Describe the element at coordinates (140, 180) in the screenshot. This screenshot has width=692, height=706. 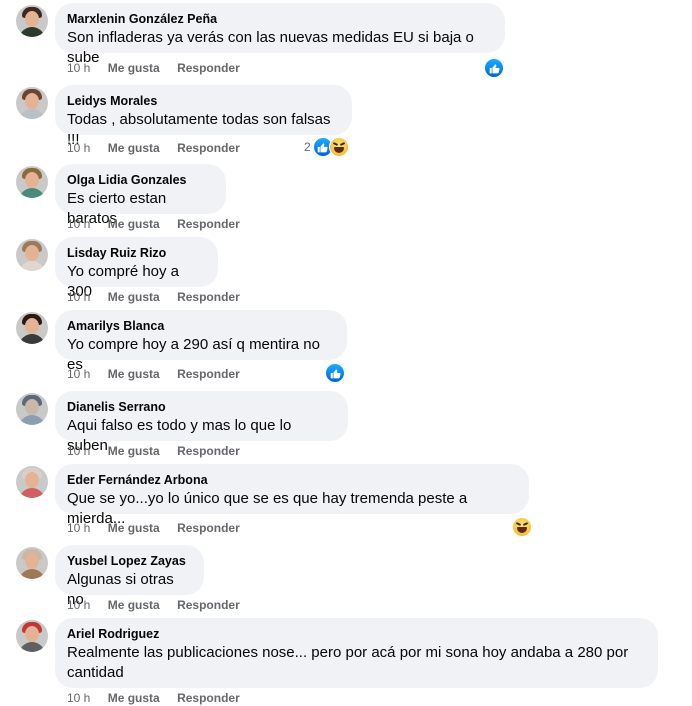
I see `comment-author: Olga Lidia Gonzales` at that location.